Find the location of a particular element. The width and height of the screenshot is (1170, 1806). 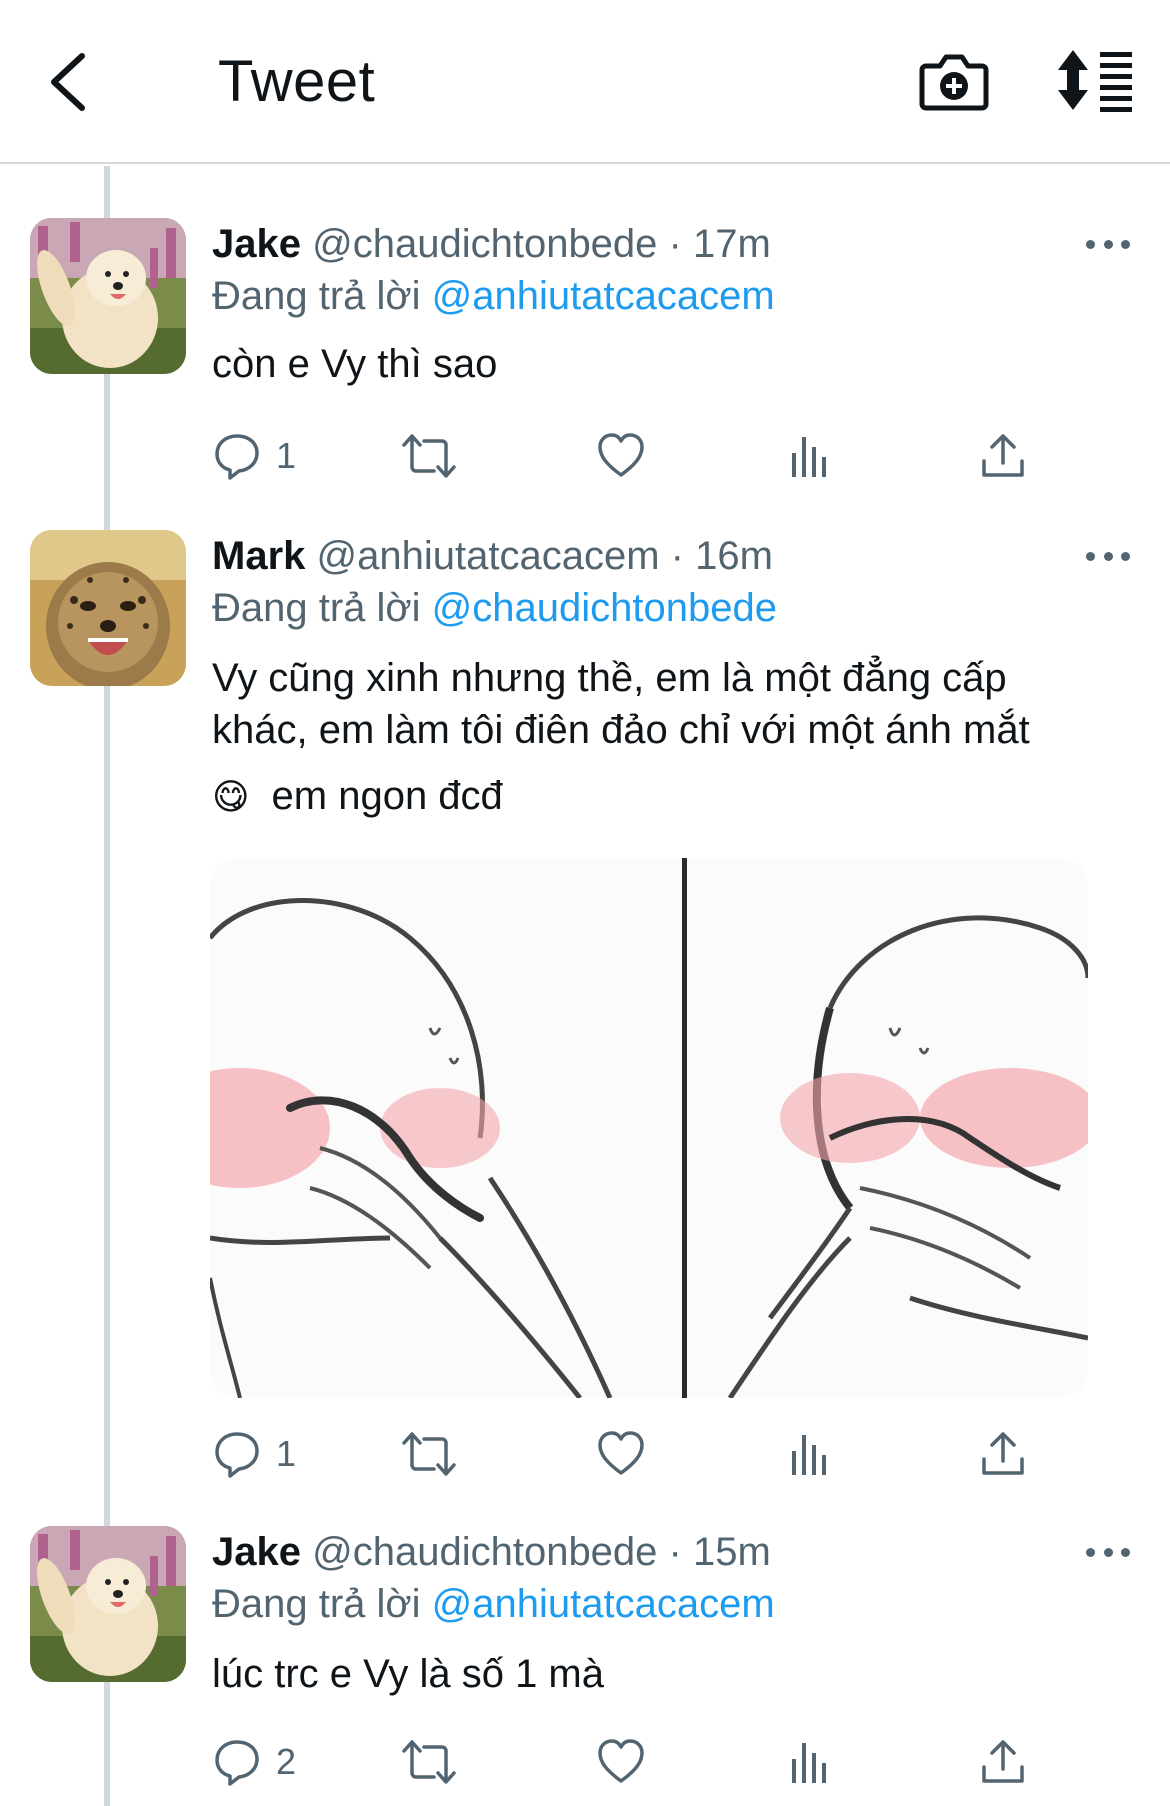

tweet-text: lúc trc e Vy là số 1 mà is located at coordinates (408, 1674).